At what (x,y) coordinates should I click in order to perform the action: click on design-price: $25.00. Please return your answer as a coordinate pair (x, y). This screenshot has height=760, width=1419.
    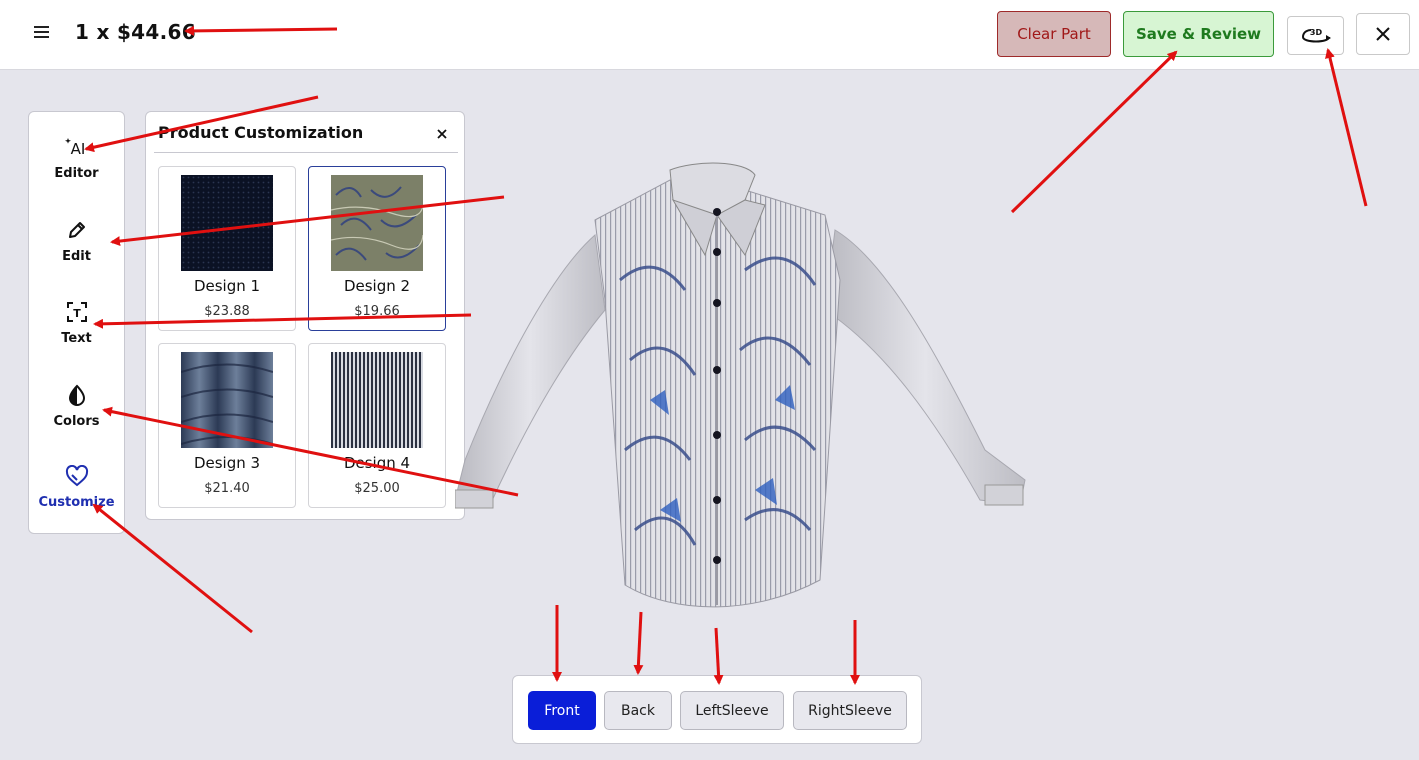
    Looking at the image, I should click on (377, 488).